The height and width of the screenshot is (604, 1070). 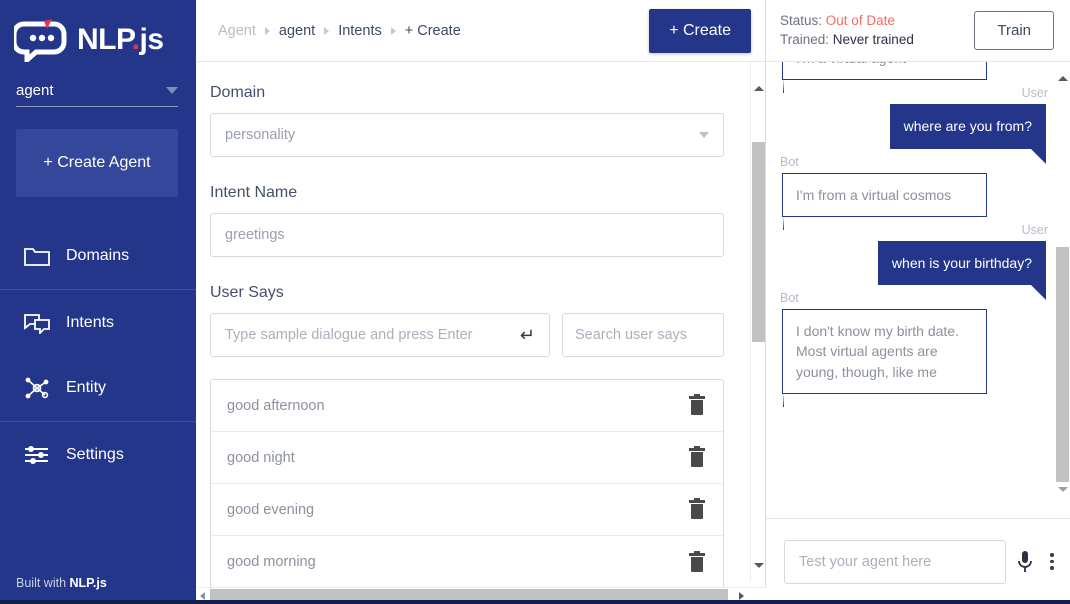 What do you see at coordinates (631, 335) in the screenshot?
I see `search-placeholder: Search user says` at bounding box center [631, 335].